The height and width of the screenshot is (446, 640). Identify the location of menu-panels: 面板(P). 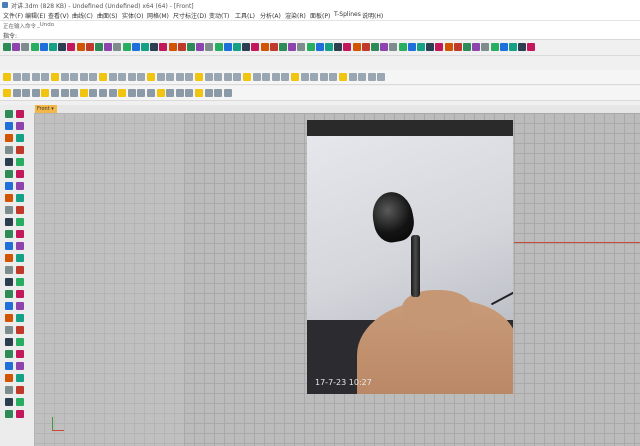
(320, 15).